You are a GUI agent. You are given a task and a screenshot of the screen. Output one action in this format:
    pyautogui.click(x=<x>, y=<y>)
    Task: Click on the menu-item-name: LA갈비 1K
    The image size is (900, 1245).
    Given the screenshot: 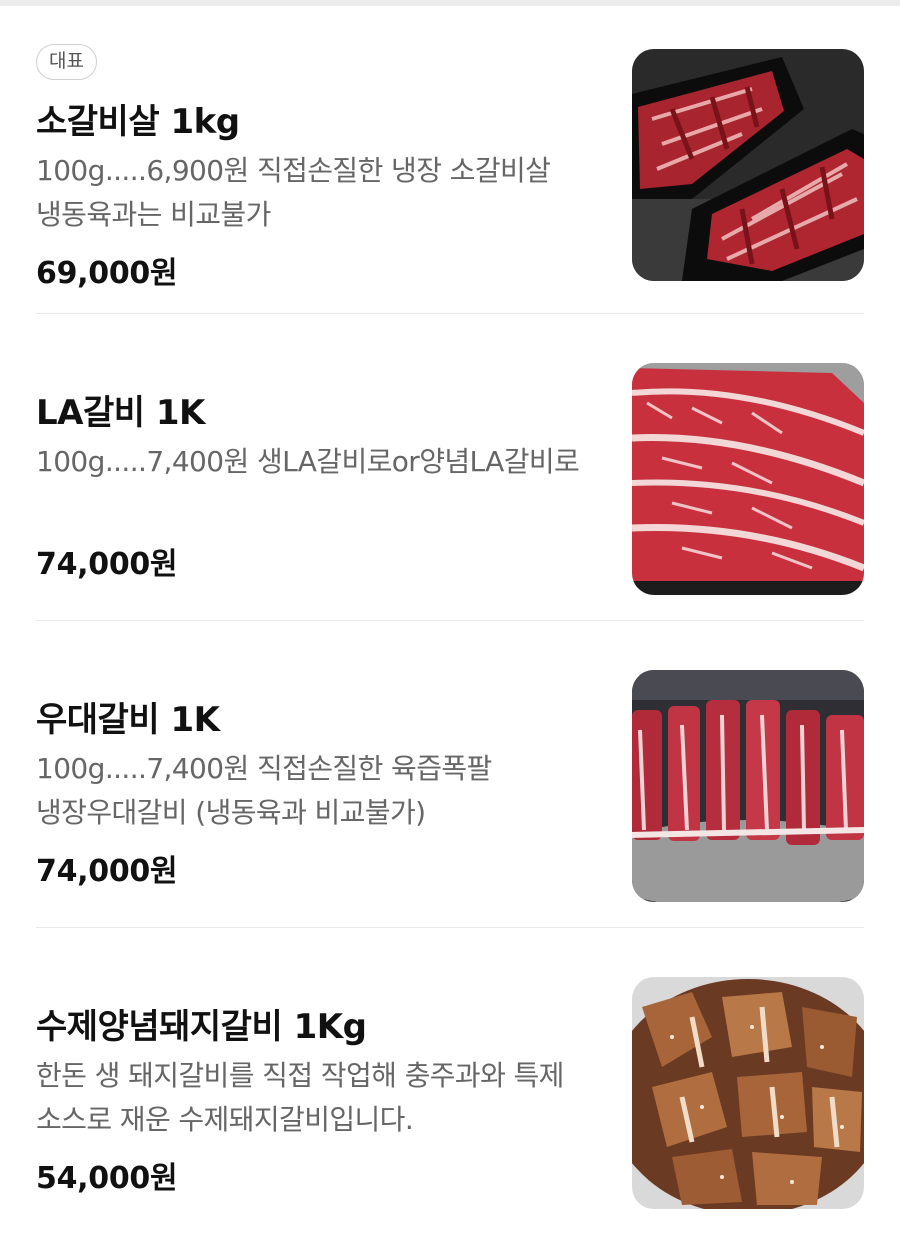 What is the action you would take?
    pyautogui.click(x=120, y=413)
    